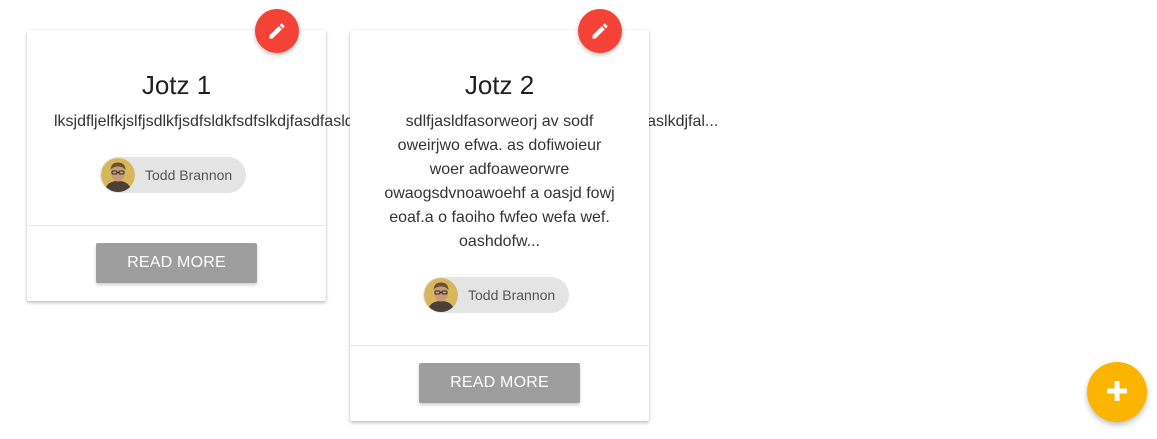 The width and height of the screenshot is (1157, 439). I want to click on card-title: Jotz 2, so click(499, 85).